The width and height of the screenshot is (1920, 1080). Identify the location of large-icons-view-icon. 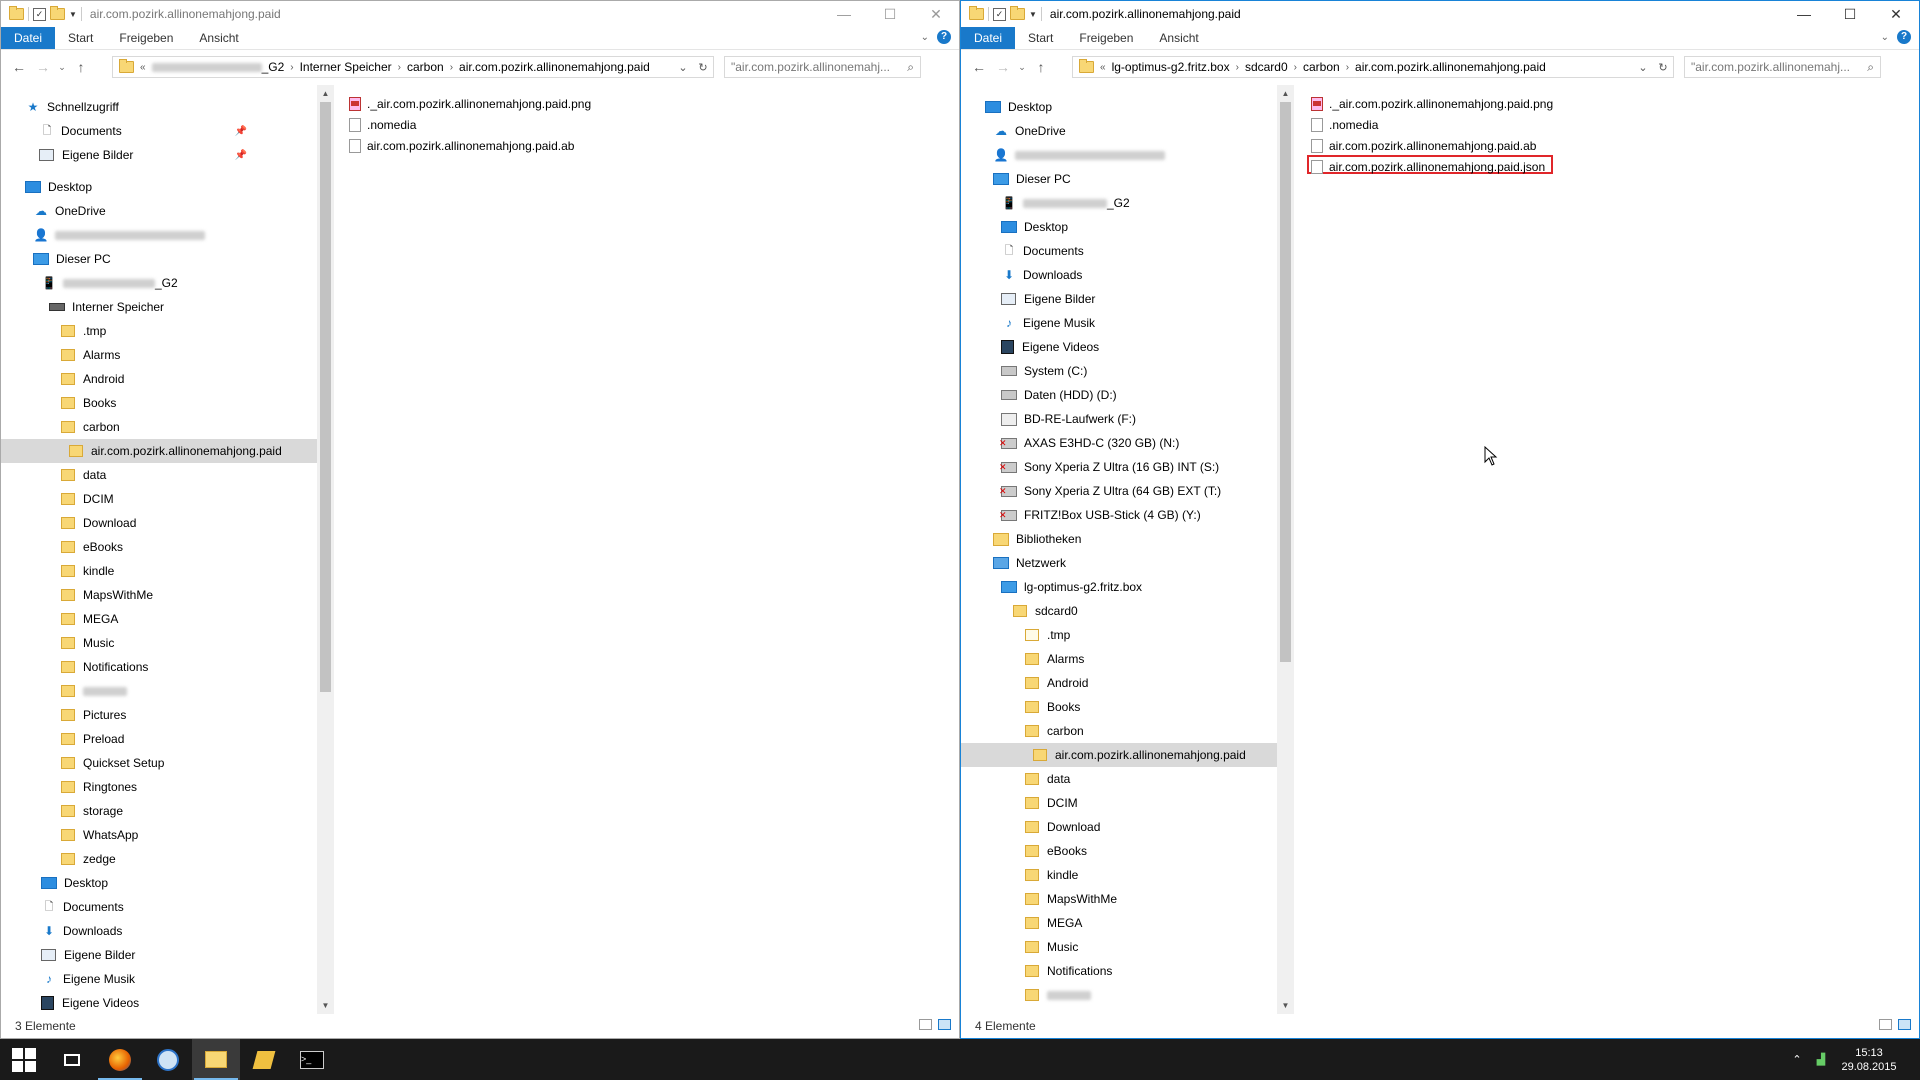
(1904, 1024).